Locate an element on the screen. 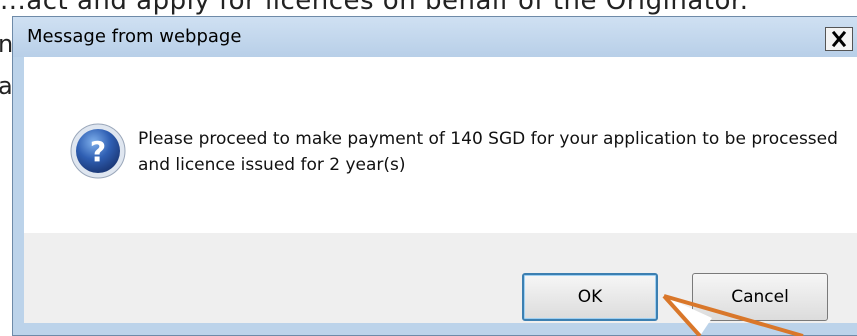  close-icon is located at coordinates (839, 39).